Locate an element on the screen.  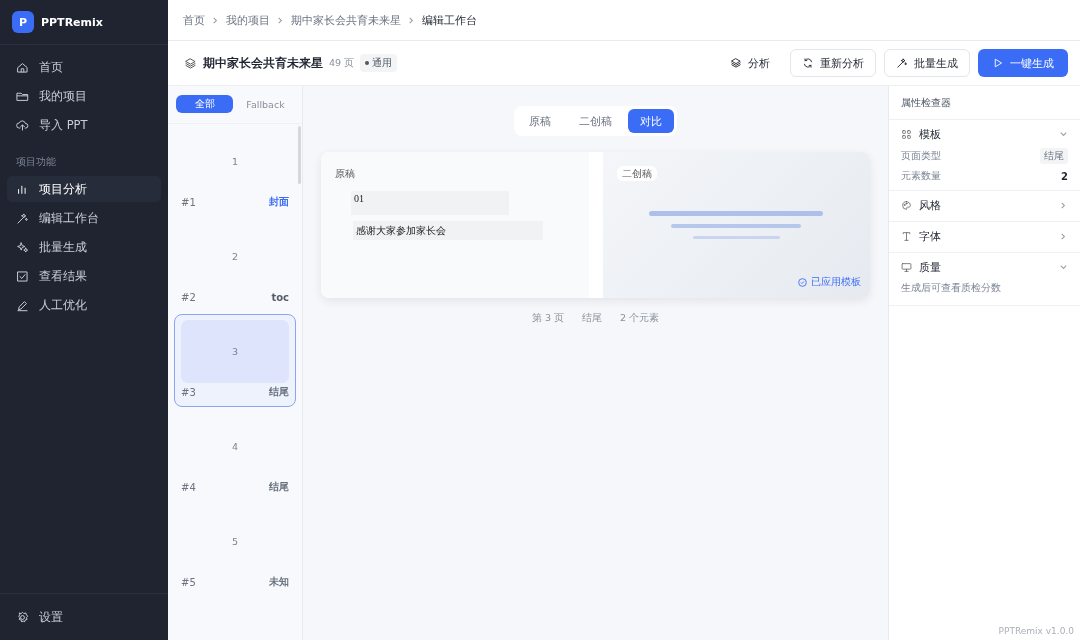
project-title: 期中家长会共育未来星 is located at coordinates (263, 63).